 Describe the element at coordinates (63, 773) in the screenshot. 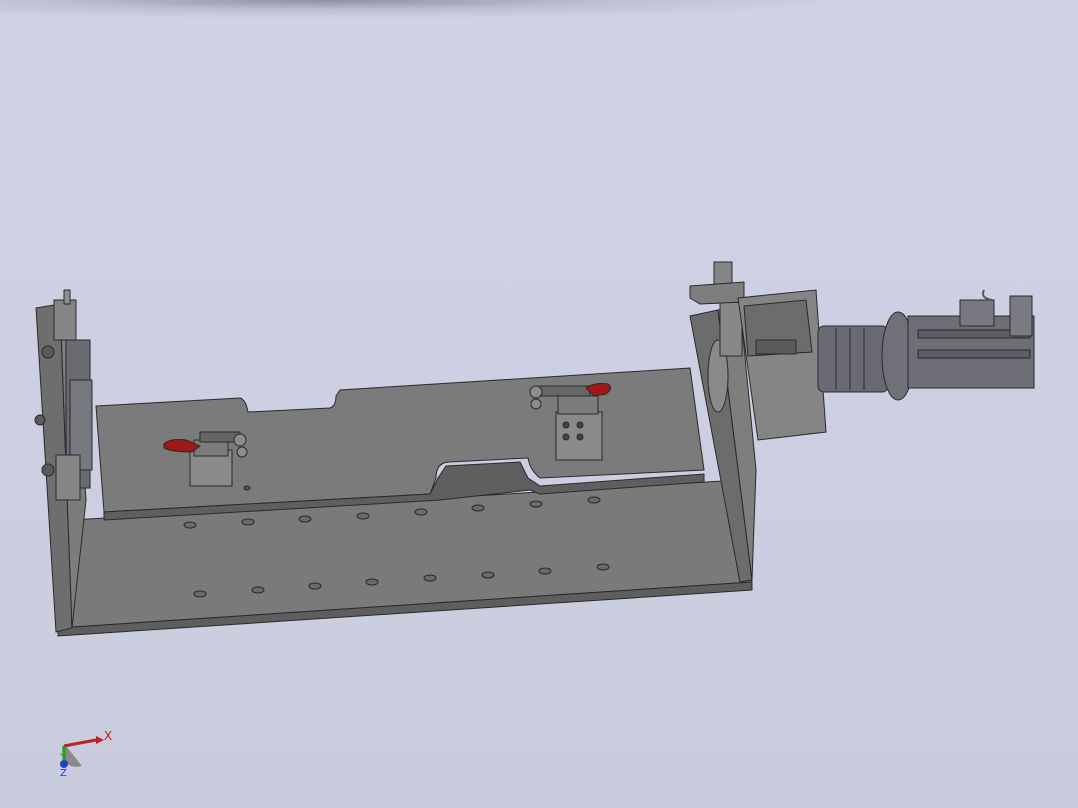

I see `triad-z-label: Z` at that location.